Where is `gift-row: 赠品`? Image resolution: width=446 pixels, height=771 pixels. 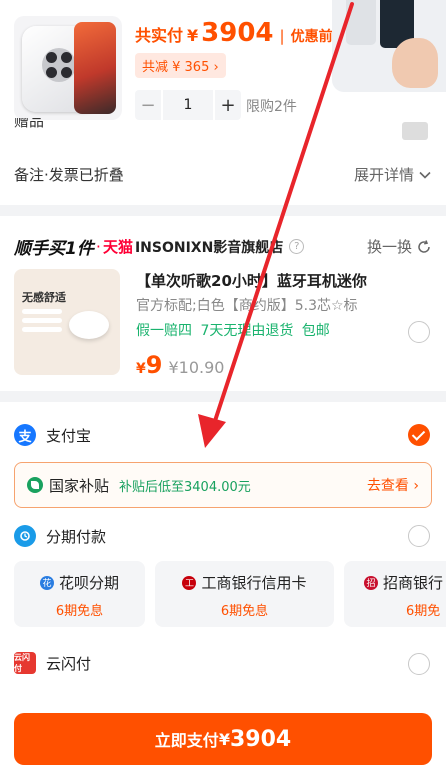 gift-row: 赠品 is located at coordinates (224, 129).